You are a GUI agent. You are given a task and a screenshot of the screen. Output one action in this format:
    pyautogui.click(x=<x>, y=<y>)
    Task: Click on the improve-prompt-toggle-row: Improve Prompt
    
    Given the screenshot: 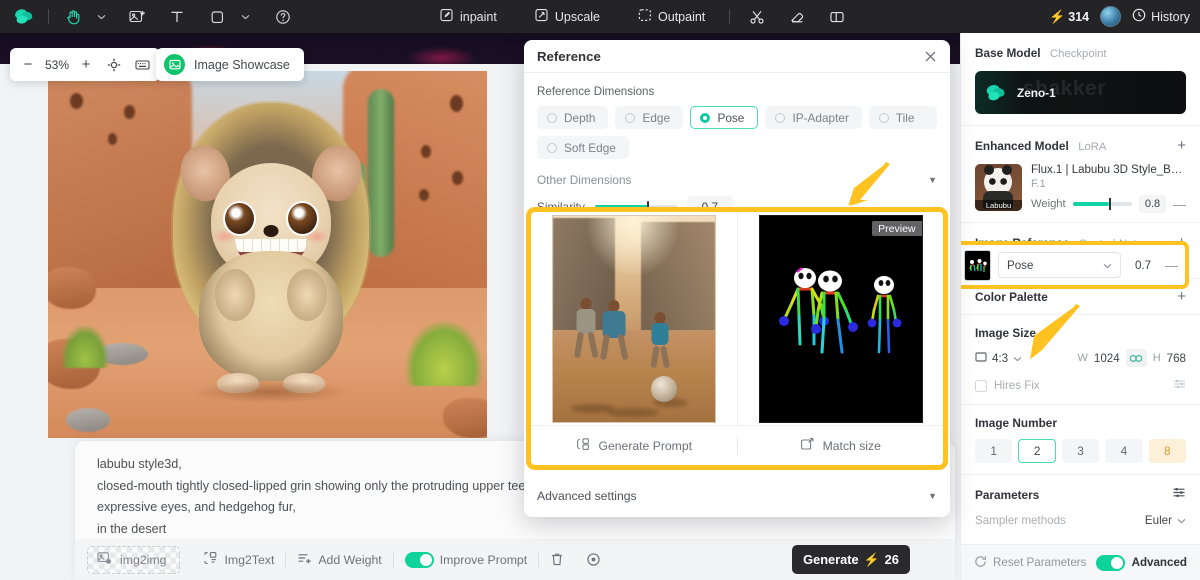 What is the action you would take?
    pyautogui.click(x=466, y=560)
    